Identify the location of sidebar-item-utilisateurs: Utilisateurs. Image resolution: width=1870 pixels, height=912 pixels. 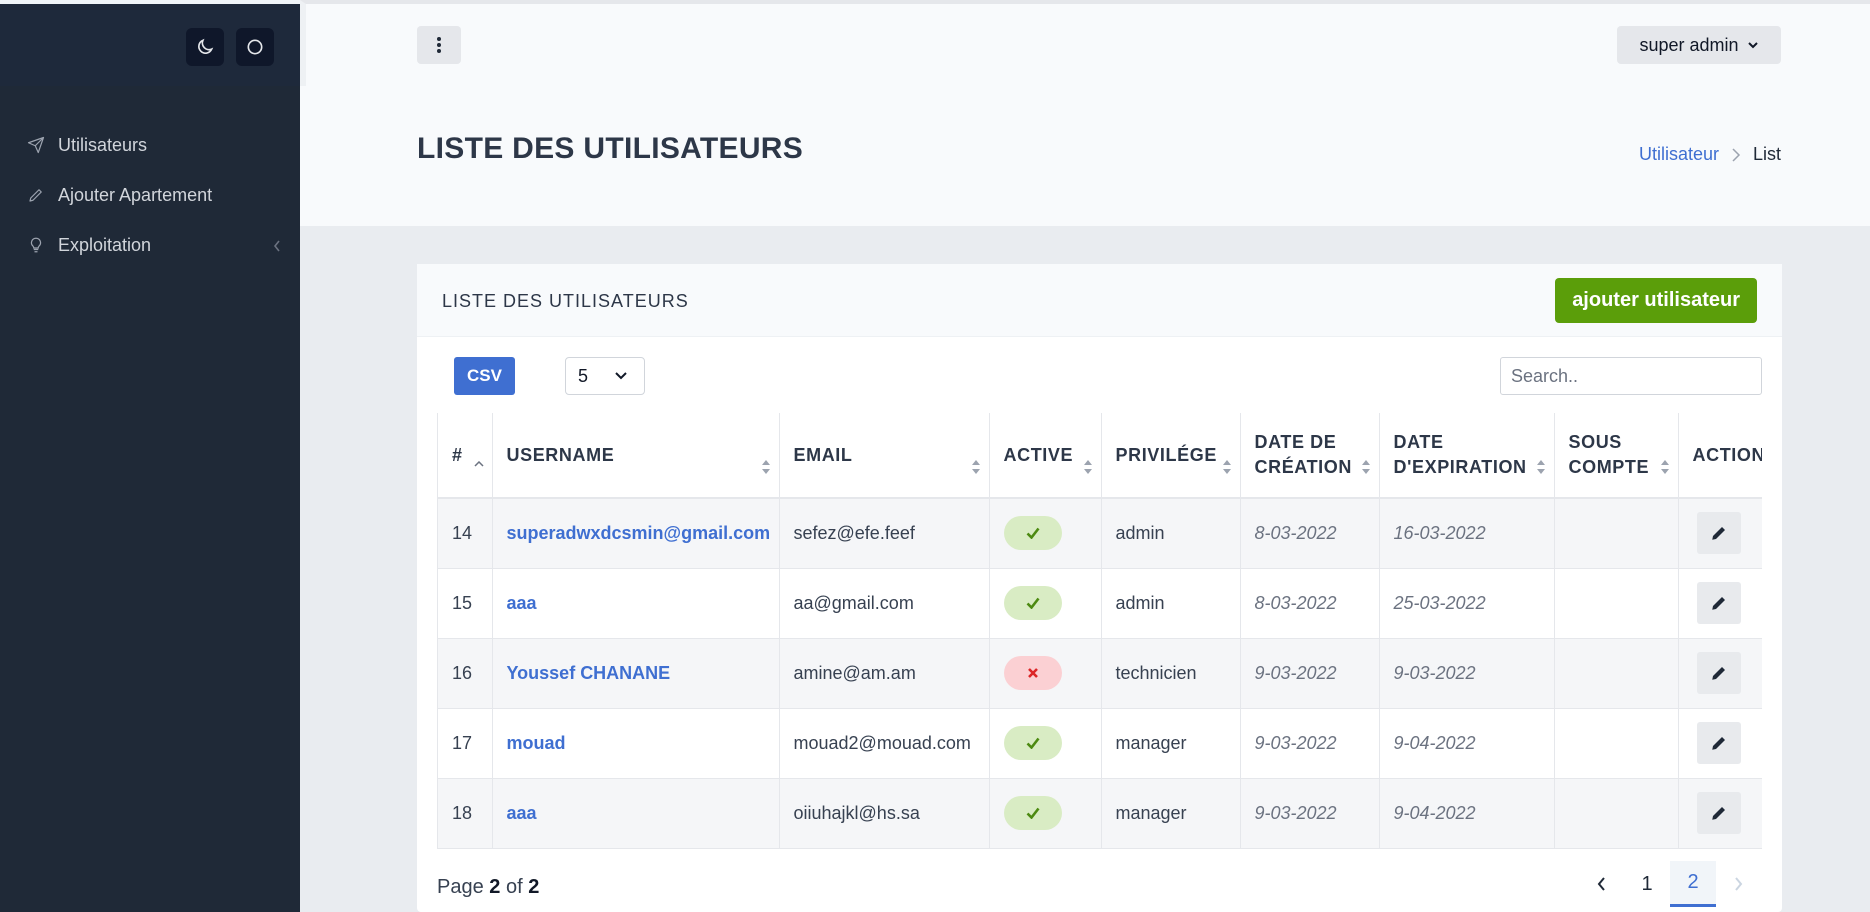
(150, 145).